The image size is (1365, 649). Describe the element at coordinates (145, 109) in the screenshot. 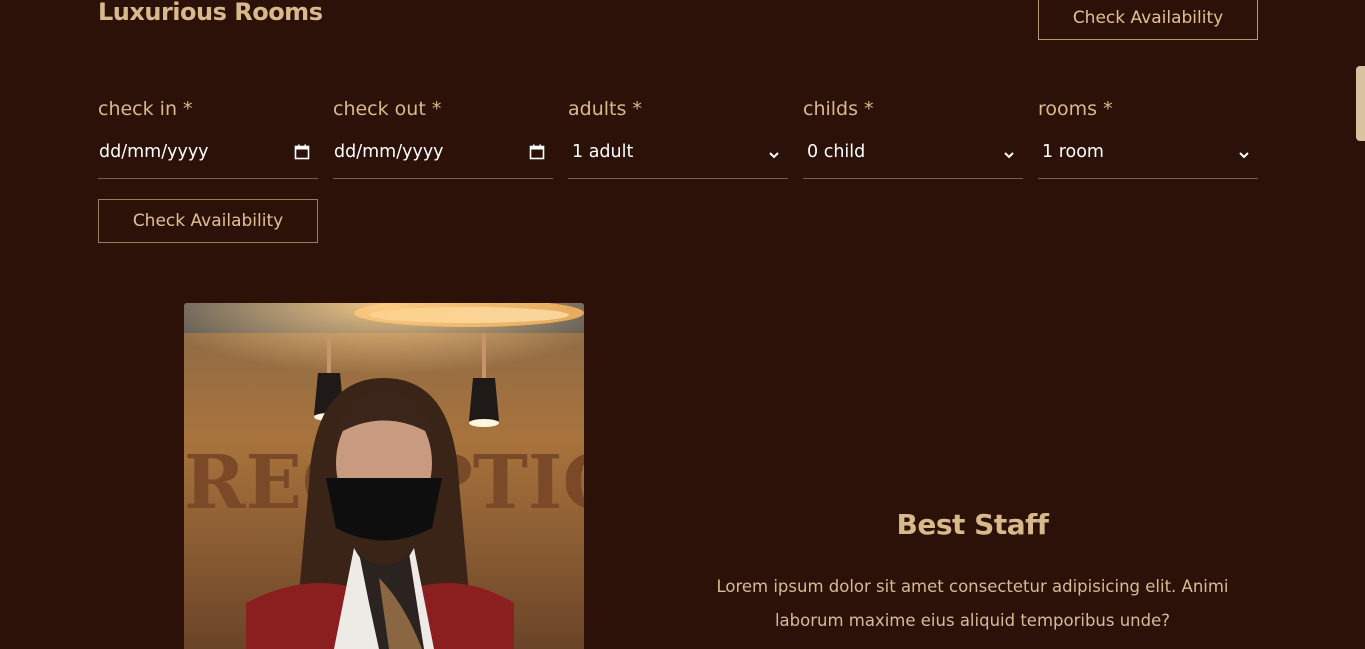

I see `check-in-label: check in *` at that location.